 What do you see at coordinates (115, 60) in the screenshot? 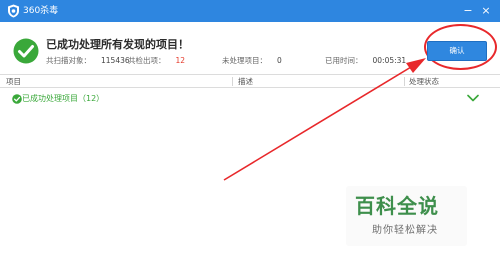
I see `stat-scanned-value: 115436` at bounding box center [115, 60].